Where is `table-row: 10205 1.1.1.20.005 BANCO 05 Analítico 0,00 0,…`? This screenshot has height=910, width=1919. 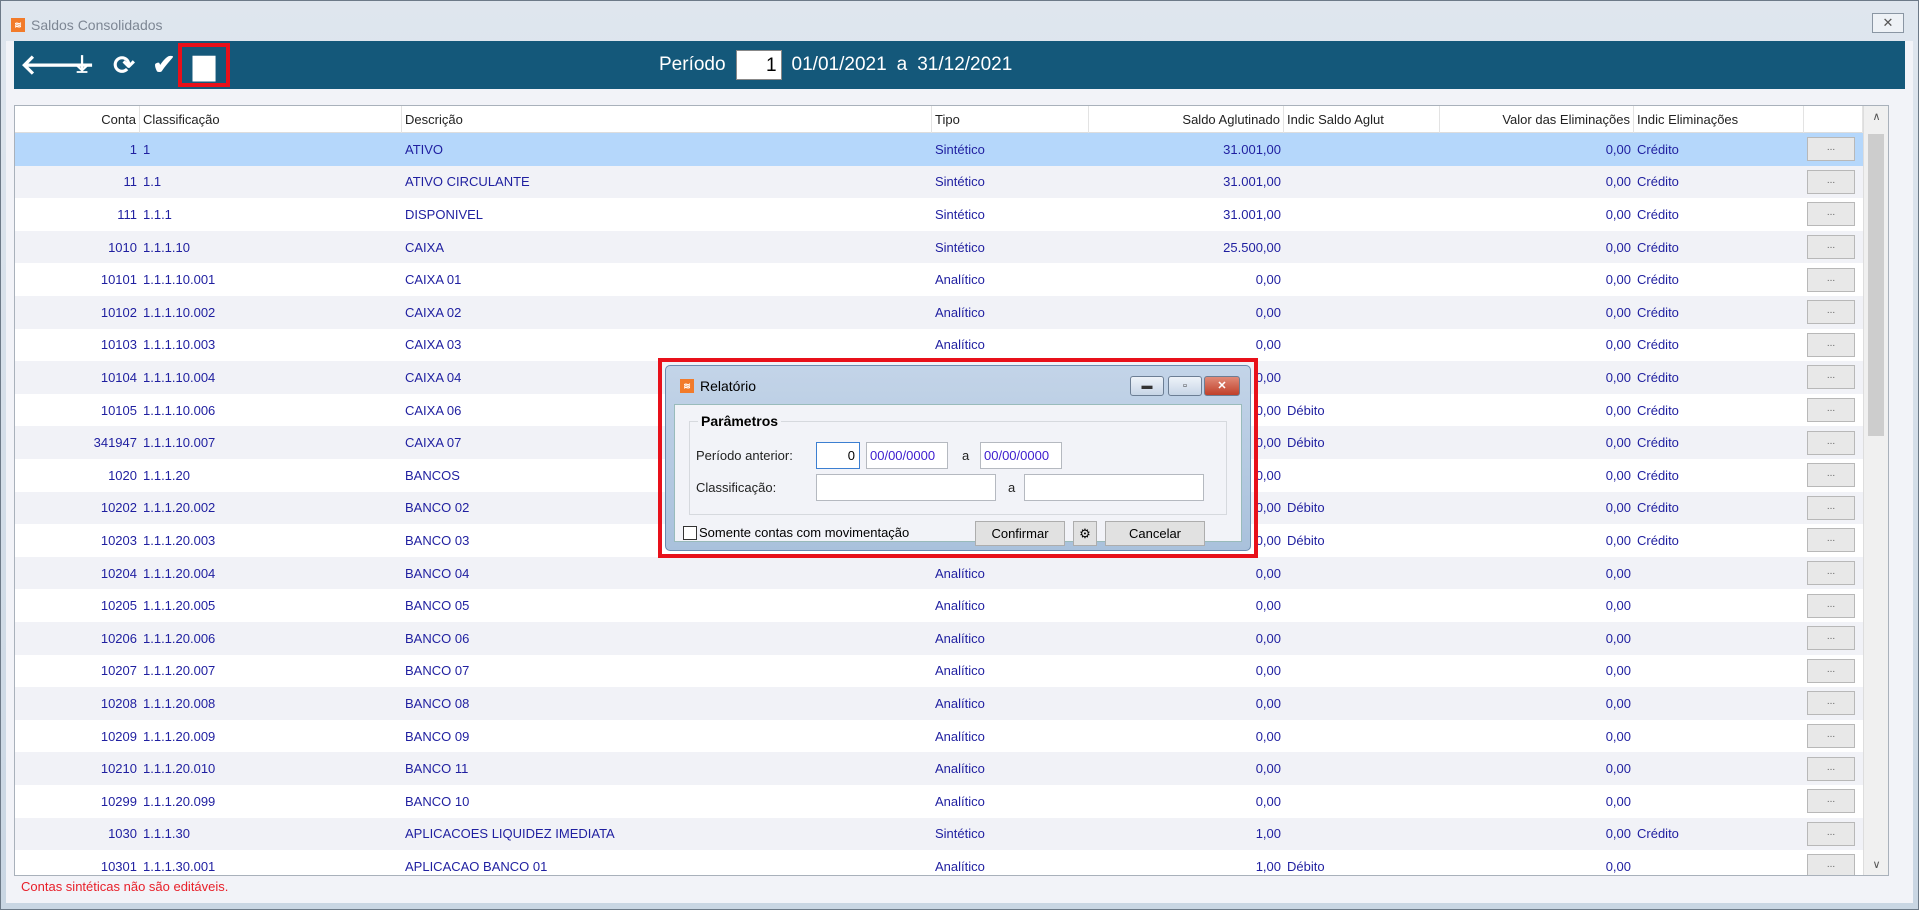 table-row: 10205 1.1.1.20.005 BANCO 05 Analítico 0,00 0,… is located at coordinates (939, 605).